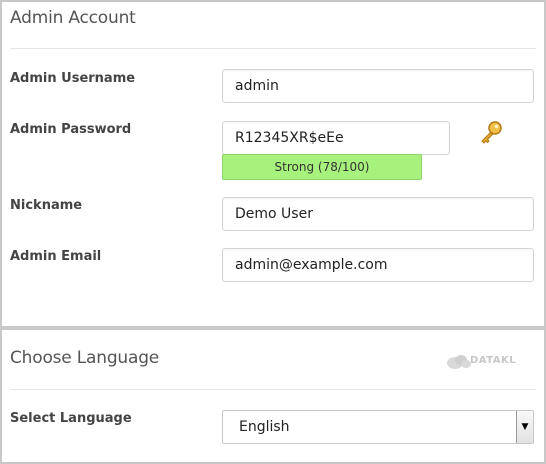  What do you see at coordinates (56, 256) in the screenshot?
I see `admin-email-label: Admin Email` at bounding box center [56, 256].